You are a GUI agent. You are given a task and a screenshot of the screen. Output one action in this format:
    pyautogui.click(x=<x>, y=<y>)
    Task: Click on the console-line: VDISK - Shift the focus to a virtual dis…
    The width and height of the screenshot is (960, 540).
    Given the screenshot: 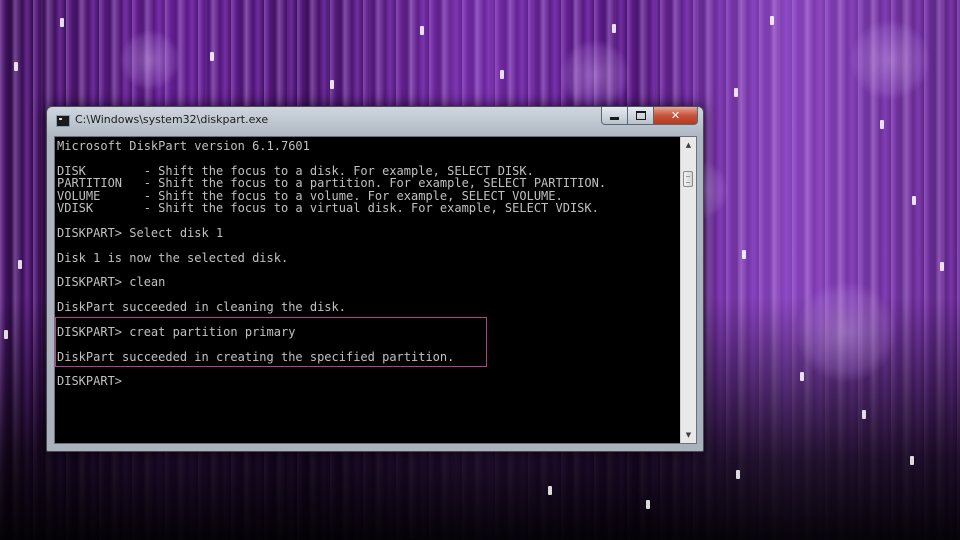 What is the action you would take?
    pyautogui.click(x=328, y=207)
    